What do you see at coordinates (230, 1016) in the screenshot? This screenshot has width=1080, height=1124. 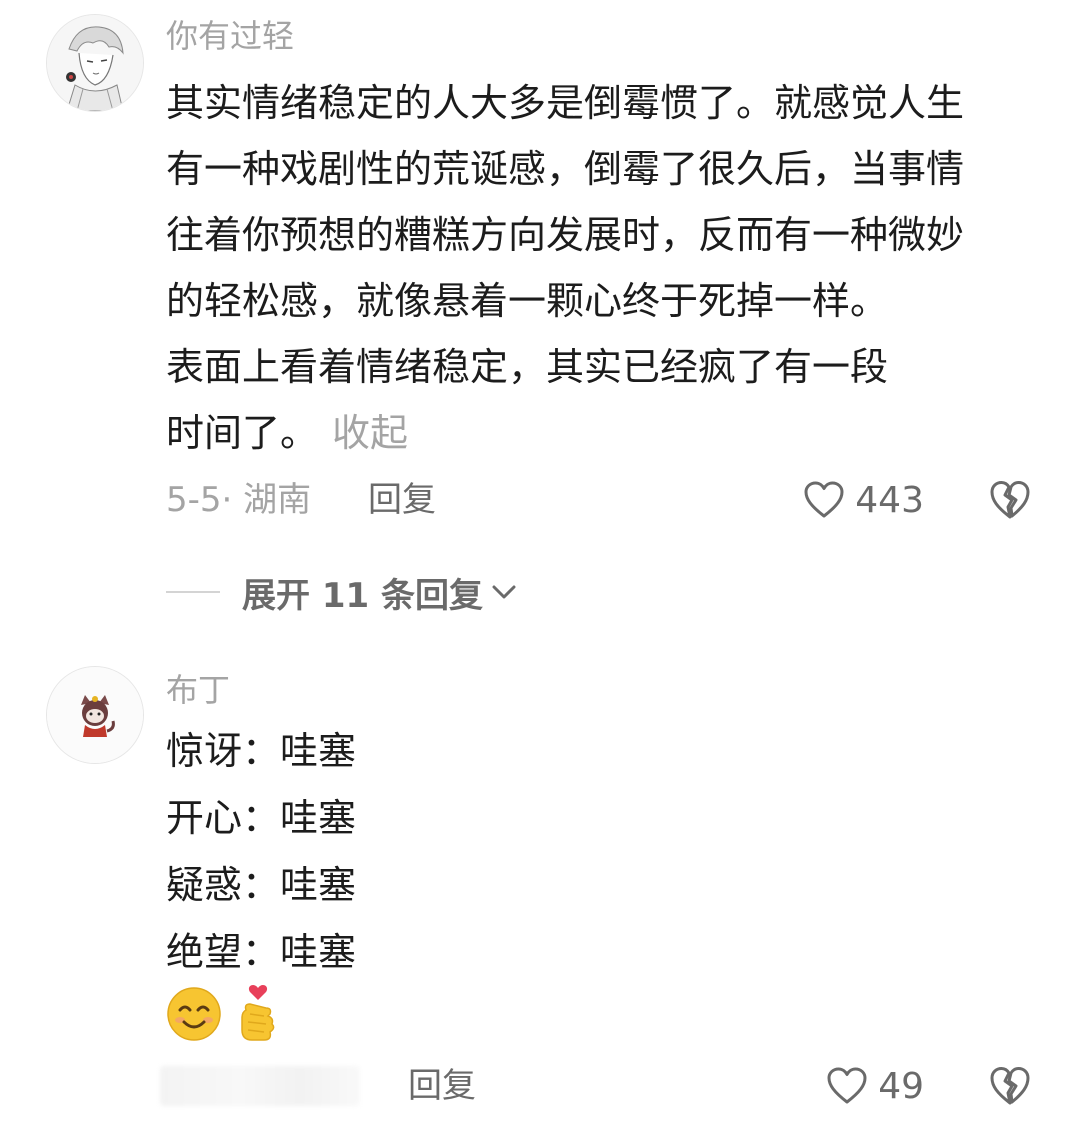 I see `emoji-row` at bounding box center [230, 1016].